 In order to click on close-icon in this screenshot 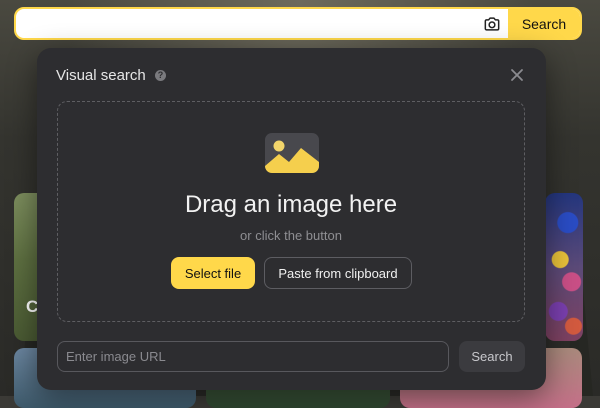, I will do `click(517, 75)`.